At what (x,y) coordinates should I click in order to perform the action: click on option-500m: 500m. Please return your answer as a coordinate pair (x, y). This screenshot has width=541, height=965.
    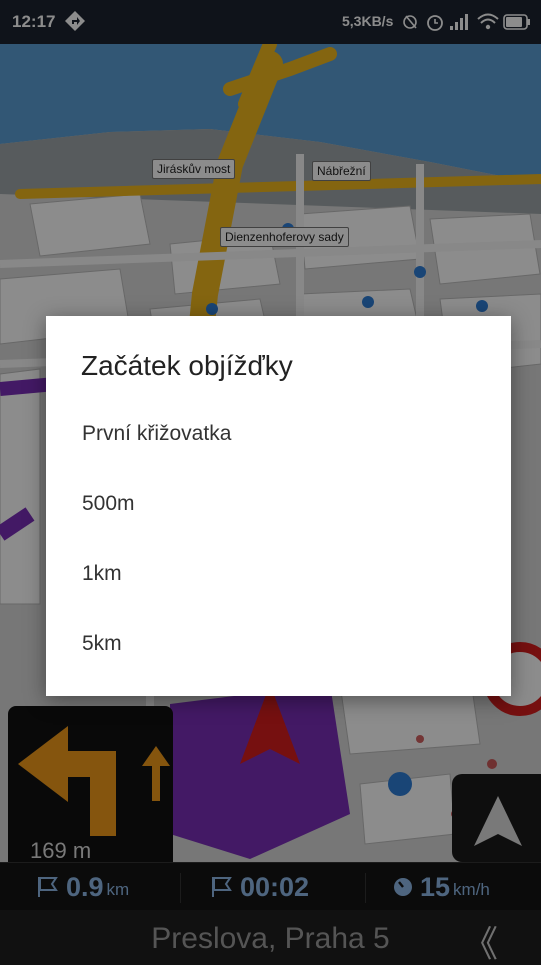
    Looking at the image, I should click on (278, 504).